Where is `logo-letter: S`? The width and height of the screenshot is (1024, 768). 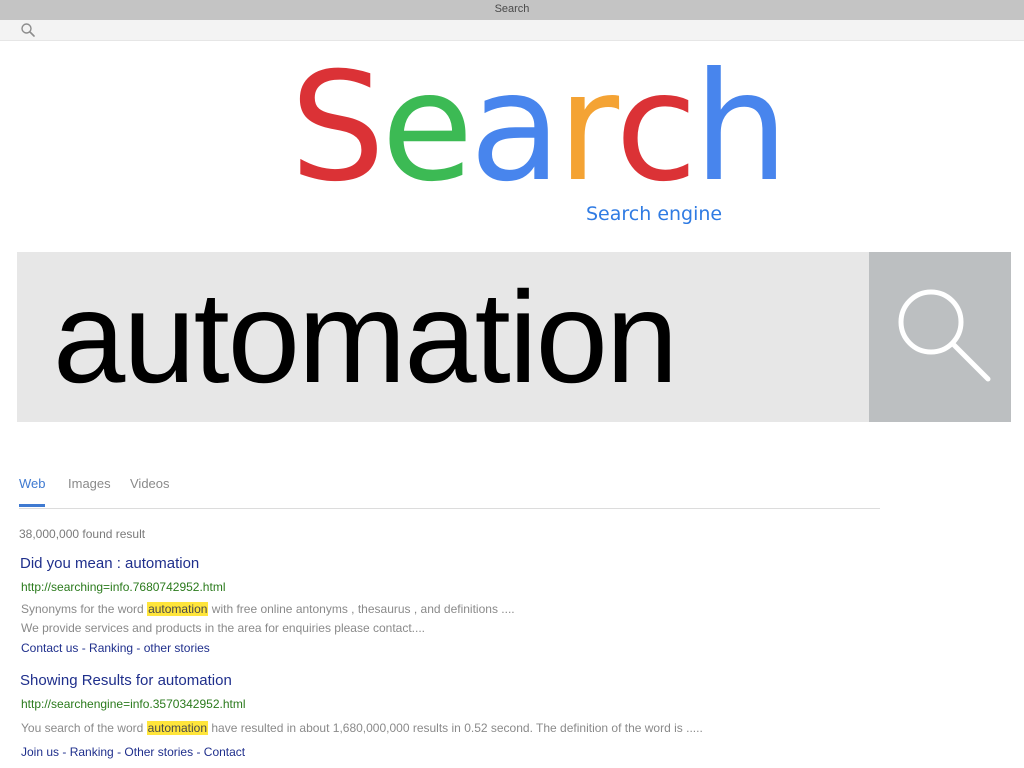 logo-letter: S is located at coordinates (337, 128).